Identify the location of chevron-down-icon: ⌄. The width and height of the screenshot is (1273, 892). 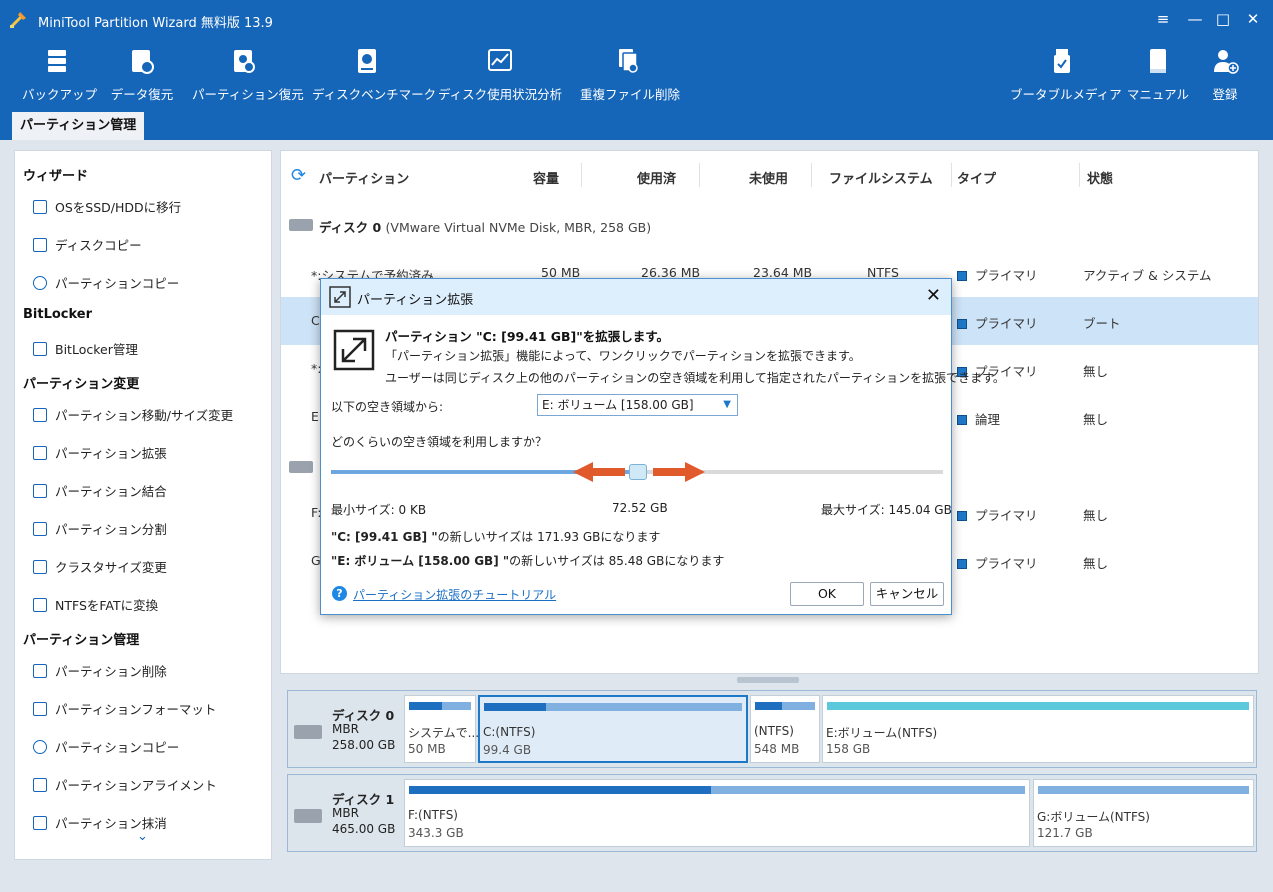
(142, 836).